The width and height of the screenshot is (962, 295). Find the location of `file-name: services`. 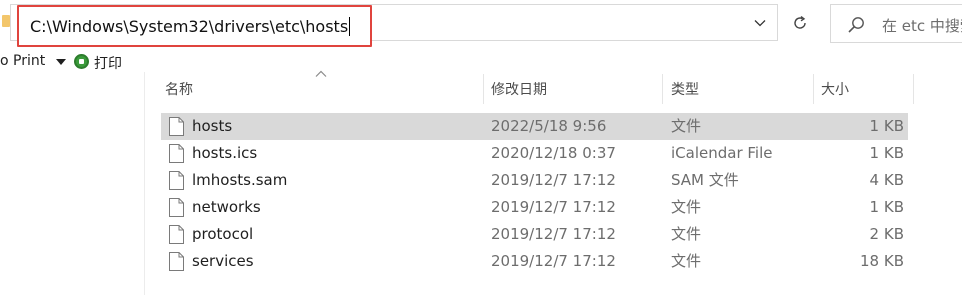

file-name: services is located at coordinates (223, 261).